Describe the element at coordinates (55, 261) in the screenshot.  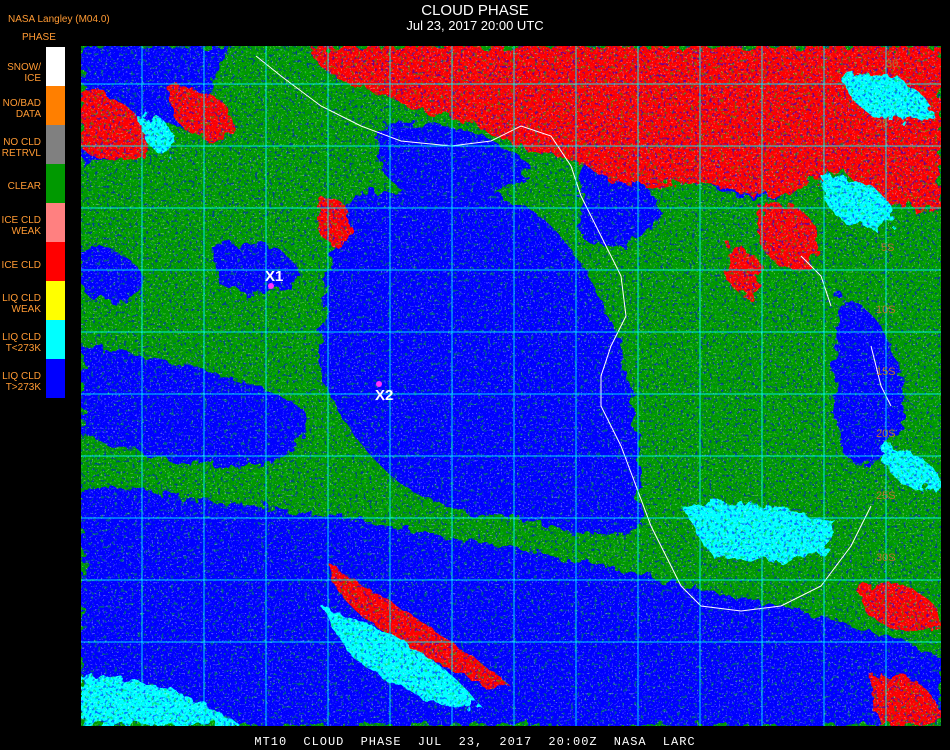
I see `legend-swatch-ice-cld` at that location.